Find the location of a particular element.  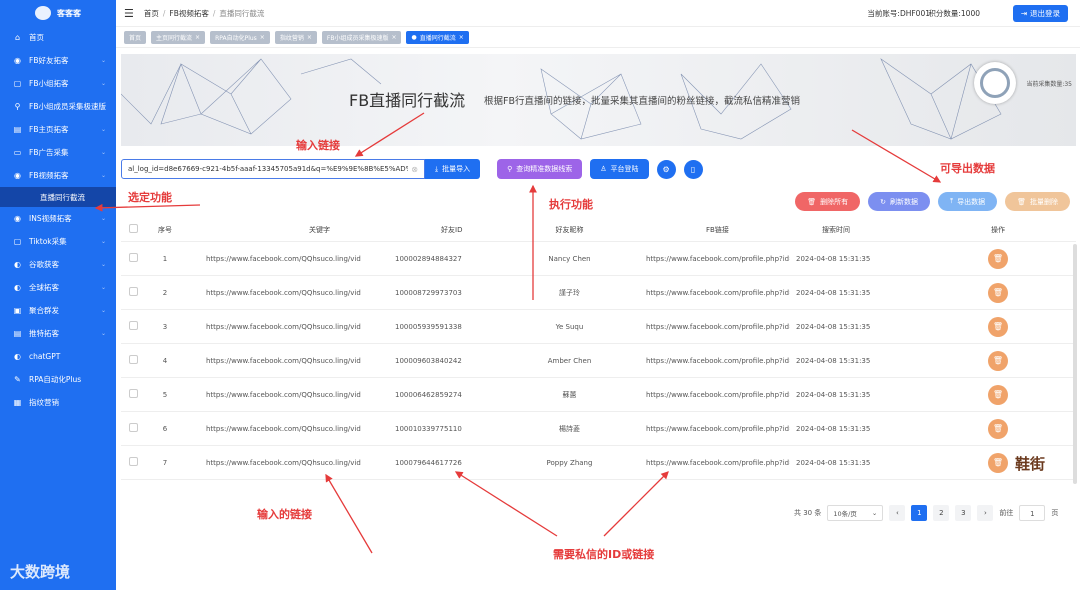

sidebar-item: ▤ 推特拓客 ⌄ is located at coordinates (58, 333).